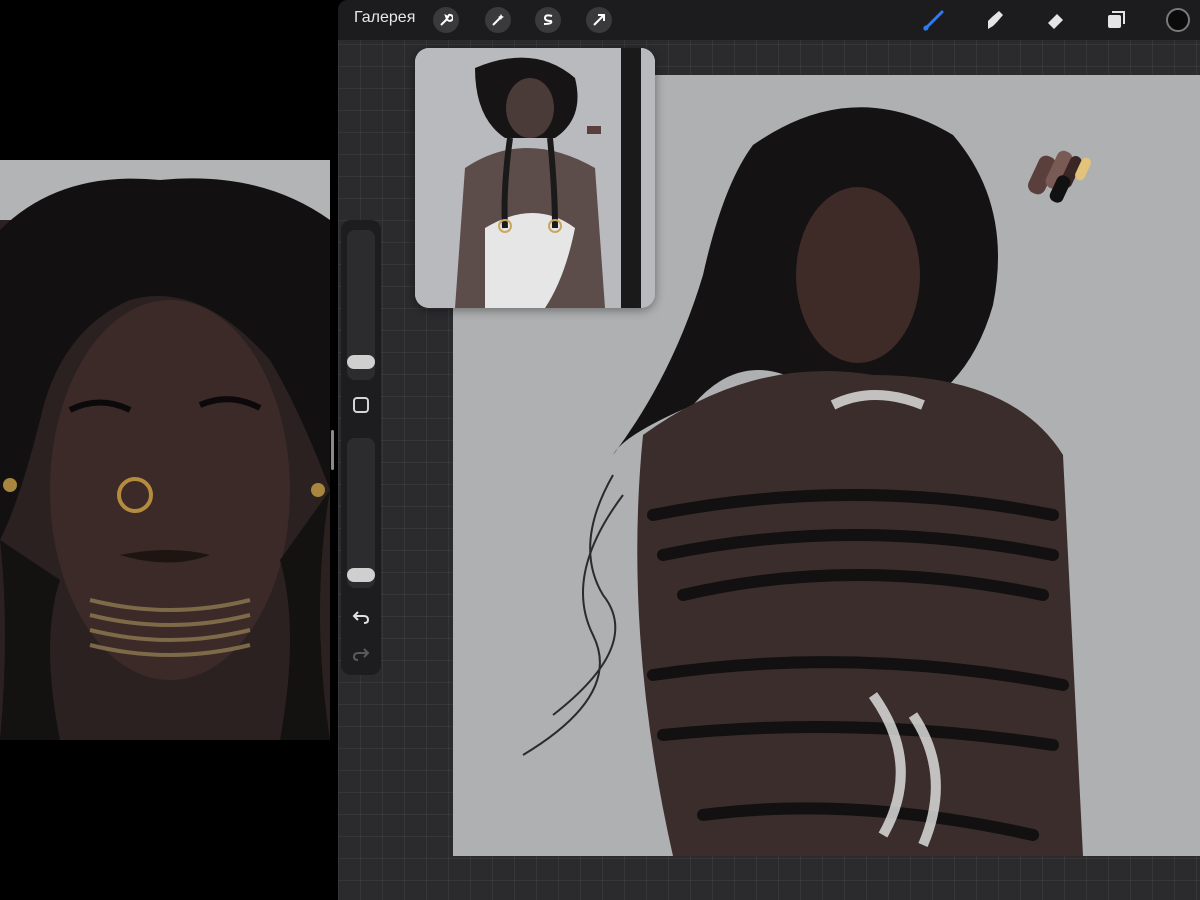 Image resolution: width=1200 pixels, height=900 pixels. I want to click on selection-s-icon, so click(548, 20).